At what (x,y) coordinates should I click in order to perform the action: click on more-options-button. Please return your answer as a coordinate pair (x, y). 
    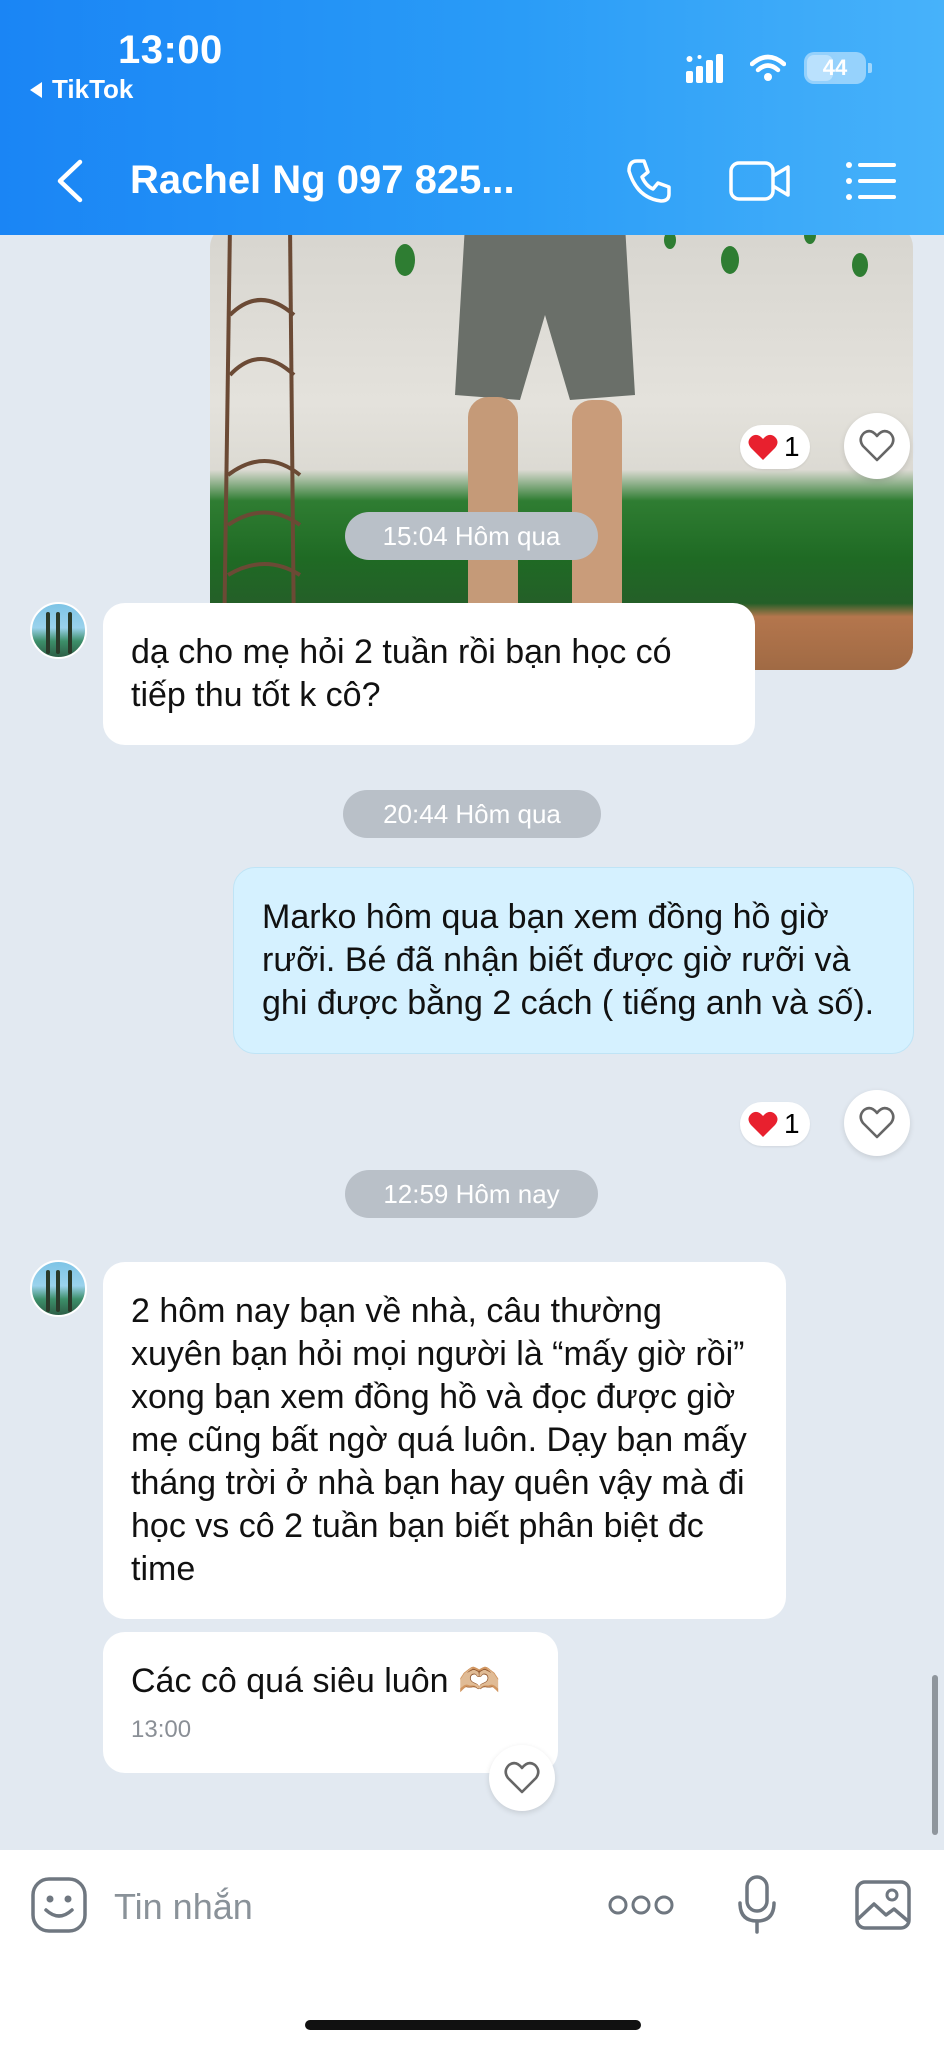
    Looking at the image, I should click on (641, 1905).